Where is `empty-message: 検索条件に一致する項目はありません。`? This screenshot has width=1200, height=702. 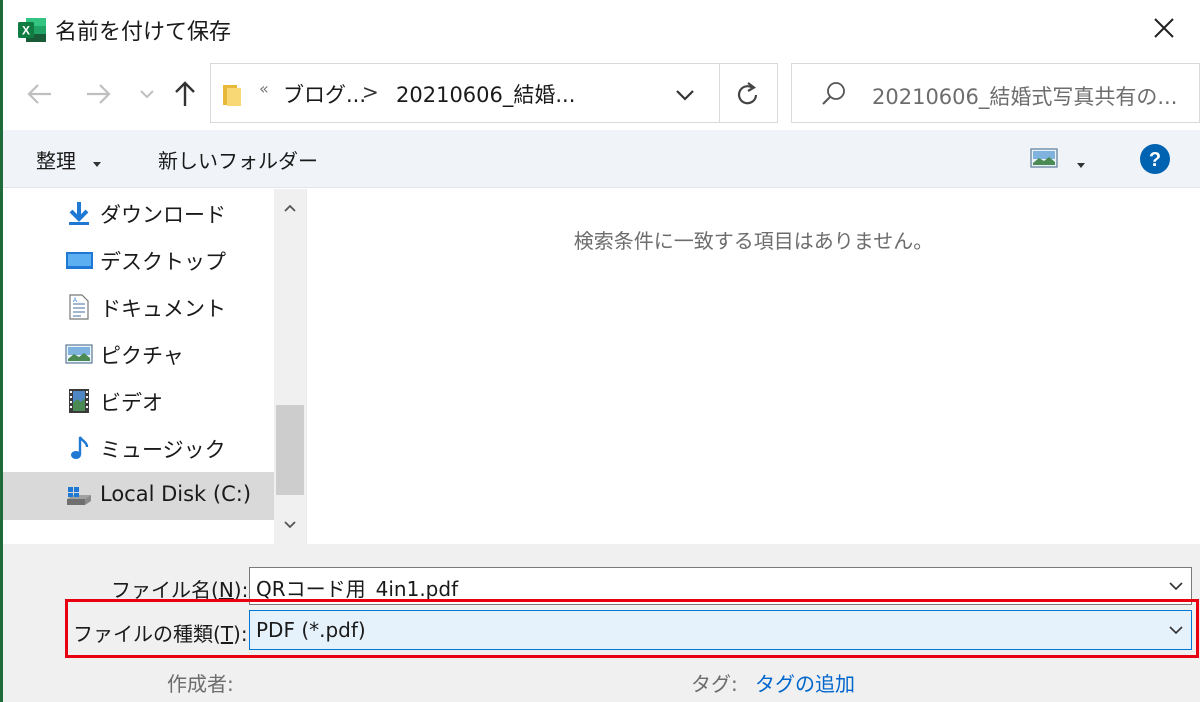
empty-message: 検索条件に一致する項目はありません。 is located at coordinates (753, 241).